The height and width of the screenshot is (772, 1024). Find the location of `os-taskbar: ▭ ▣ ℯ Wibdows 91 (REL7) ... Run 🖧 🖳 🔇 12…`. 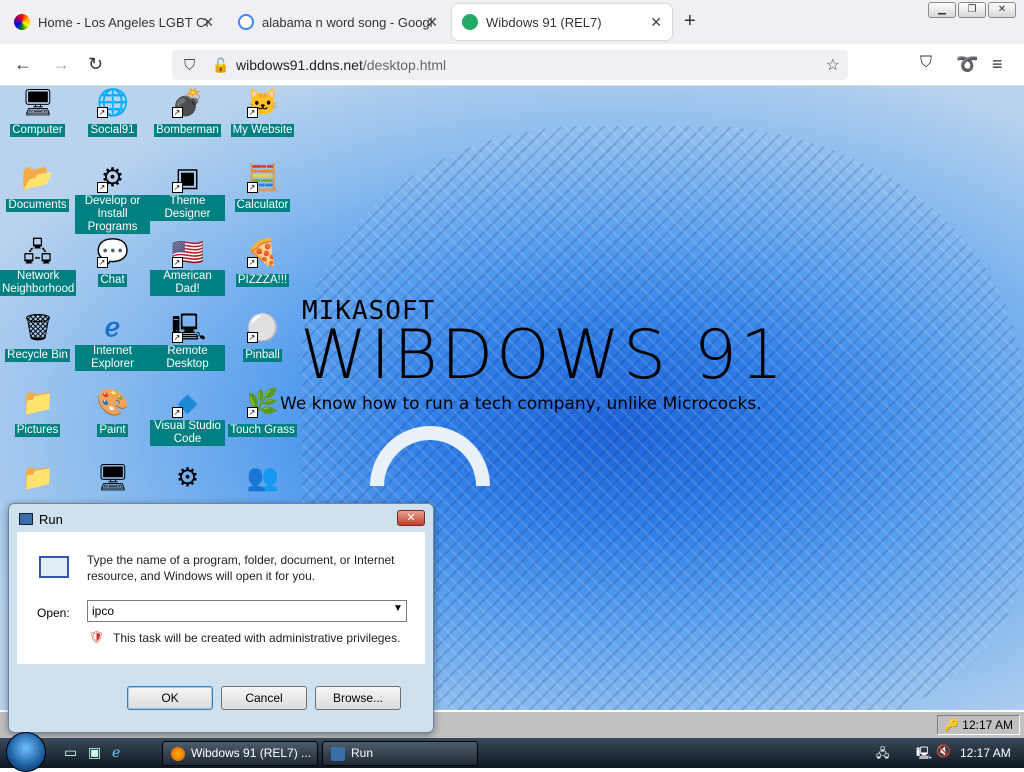

os-taskbar: ▭ ▣ ℯ Wibdows 91 (REL7) ... Run 🖧 🖳 🔇 12… is located at coordinates (512, 752).